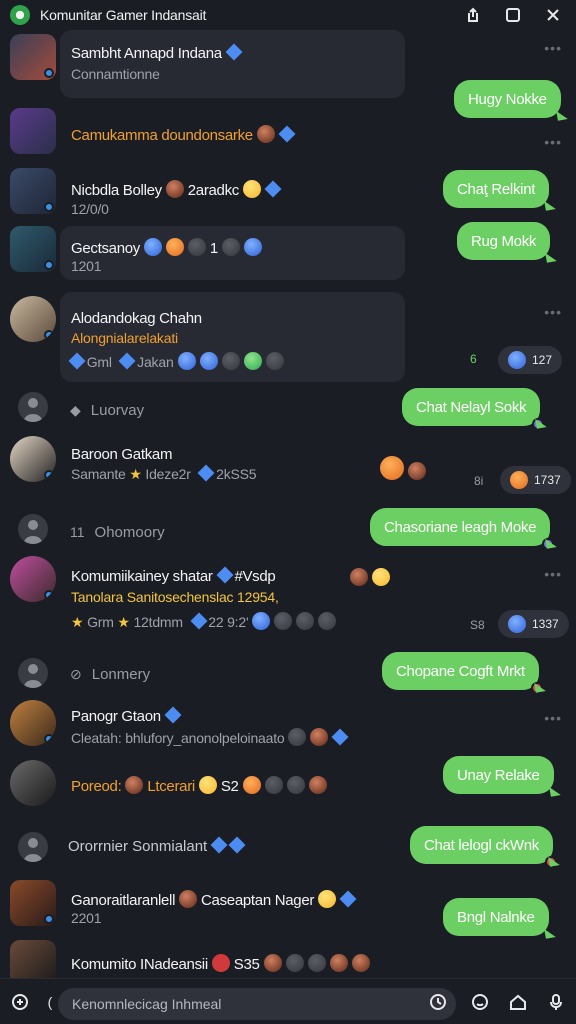  I want to click on message-text: Samante ★ Ideze2r 2kSS5, so click(163, 474).